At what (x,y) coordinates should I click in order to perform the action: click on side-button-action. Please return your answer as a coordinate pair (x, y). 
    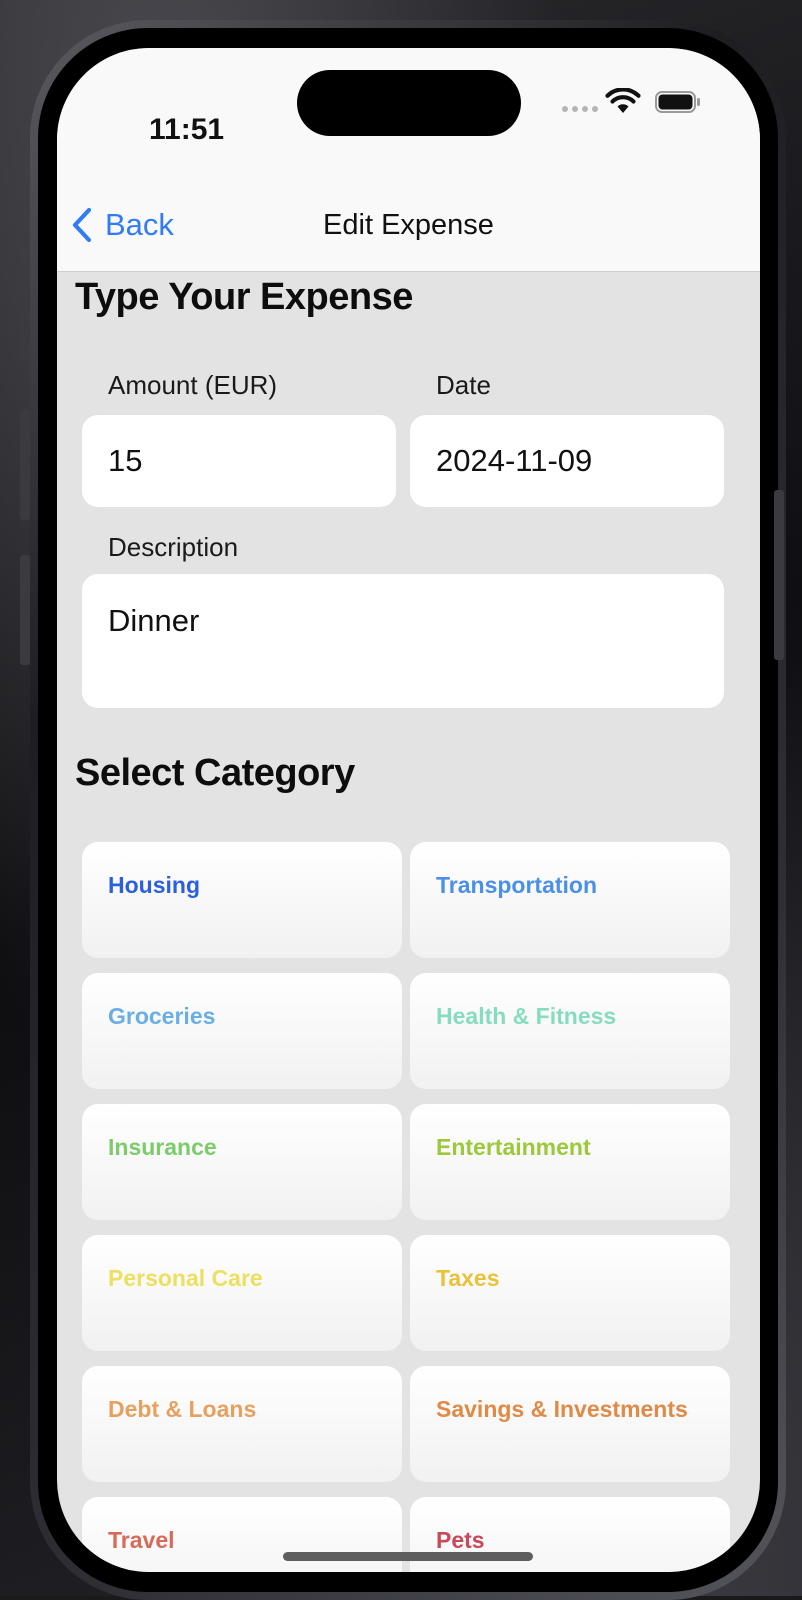
    Looking at the image, I should click on (25, 330).